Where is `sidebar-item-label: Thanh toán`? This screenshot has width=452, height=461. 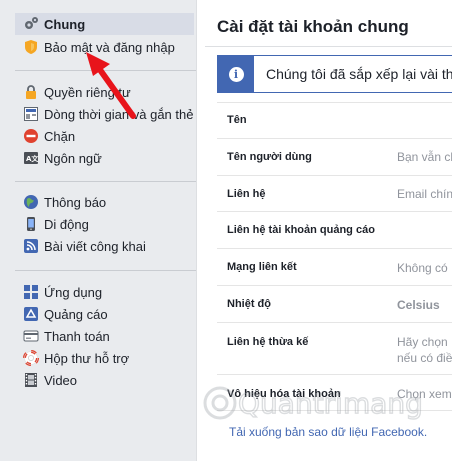
sidebar-item-label: Thanh toán is located at coordinates (77, 336).